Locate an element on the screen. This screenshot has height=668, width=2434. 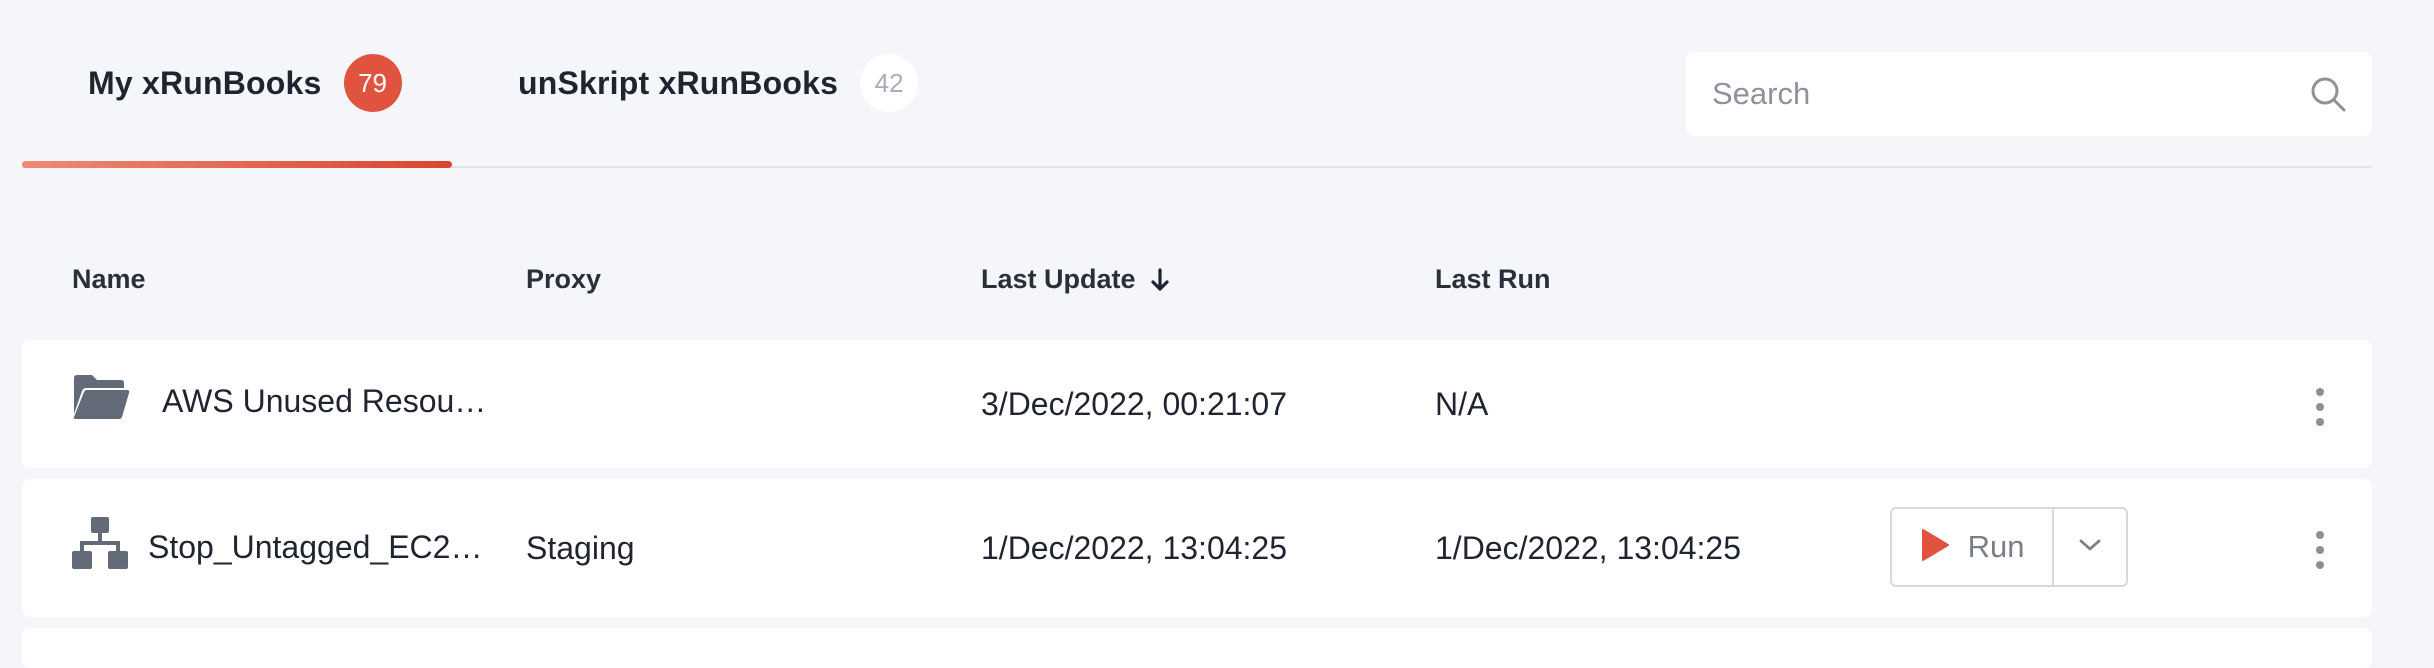
column-header-label: Last Run is located at coordinates (1493, 279).